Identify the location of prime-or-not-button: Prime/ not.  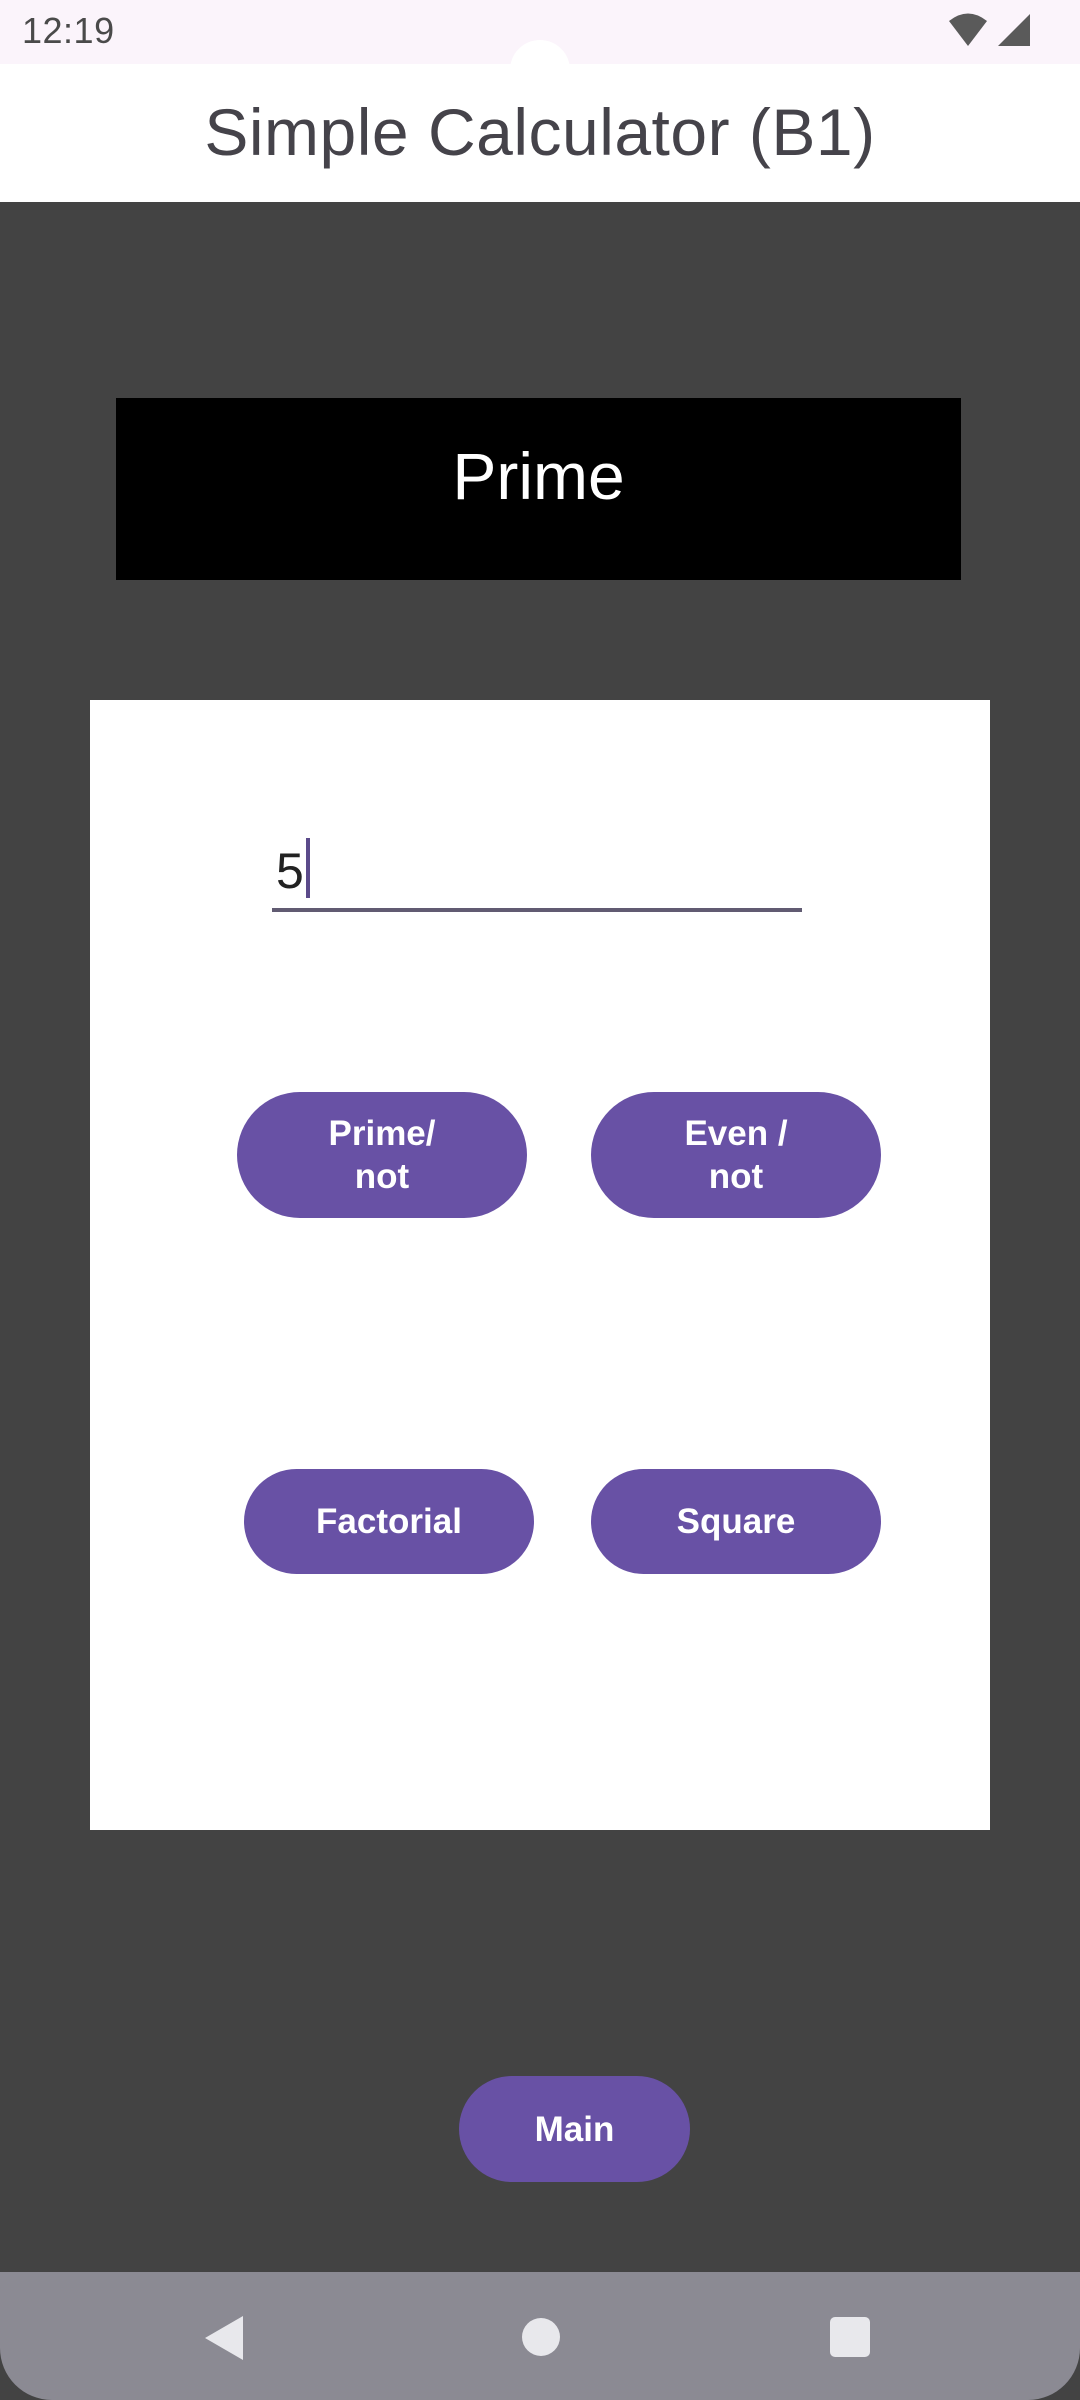
(382, 1155).